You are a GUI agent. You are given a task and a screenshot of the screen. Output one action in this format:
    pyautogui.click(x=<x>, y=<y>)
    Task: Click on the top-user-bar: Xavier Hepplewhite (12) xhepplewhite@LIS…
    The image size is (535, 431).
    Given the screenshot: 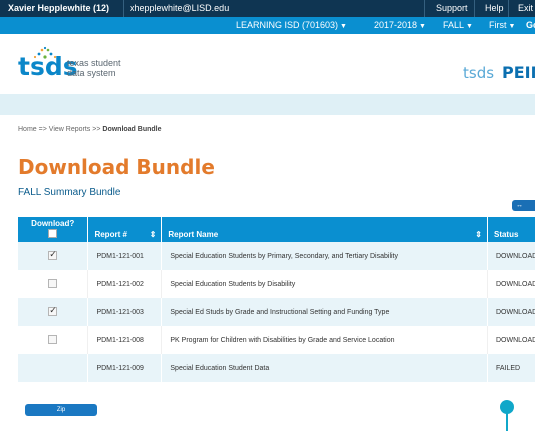 What is the action you would take?
    pyautogui.click(x=267, y=8)
    